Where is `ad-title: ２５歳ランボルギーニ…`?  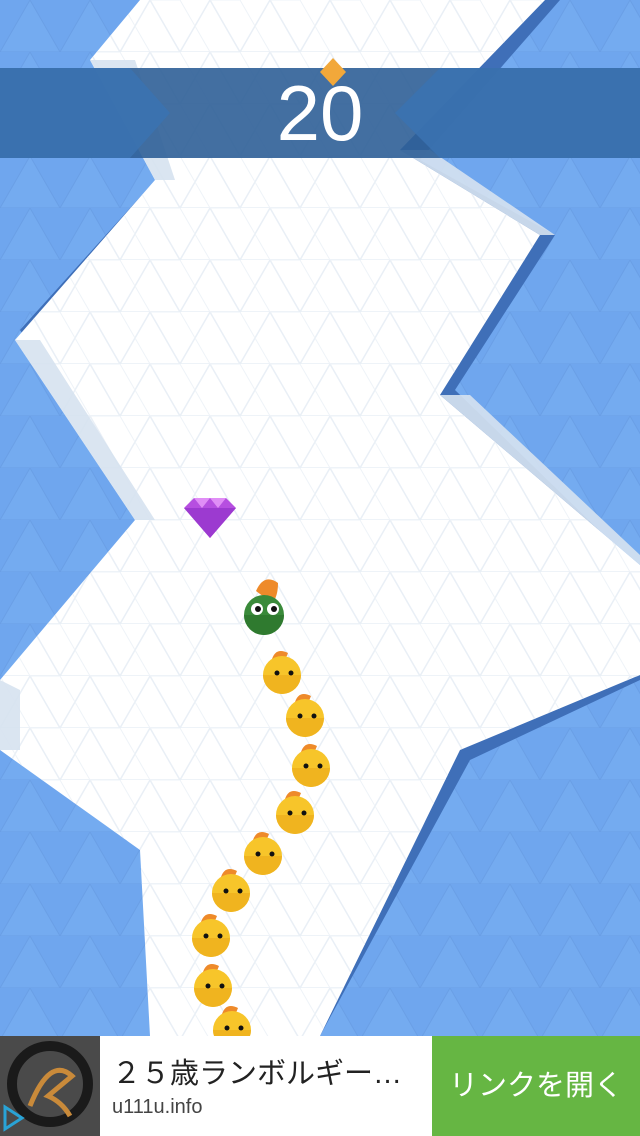 ad-title: ２５歳ランボルギーニ… is located at coordinates (267, 1071).